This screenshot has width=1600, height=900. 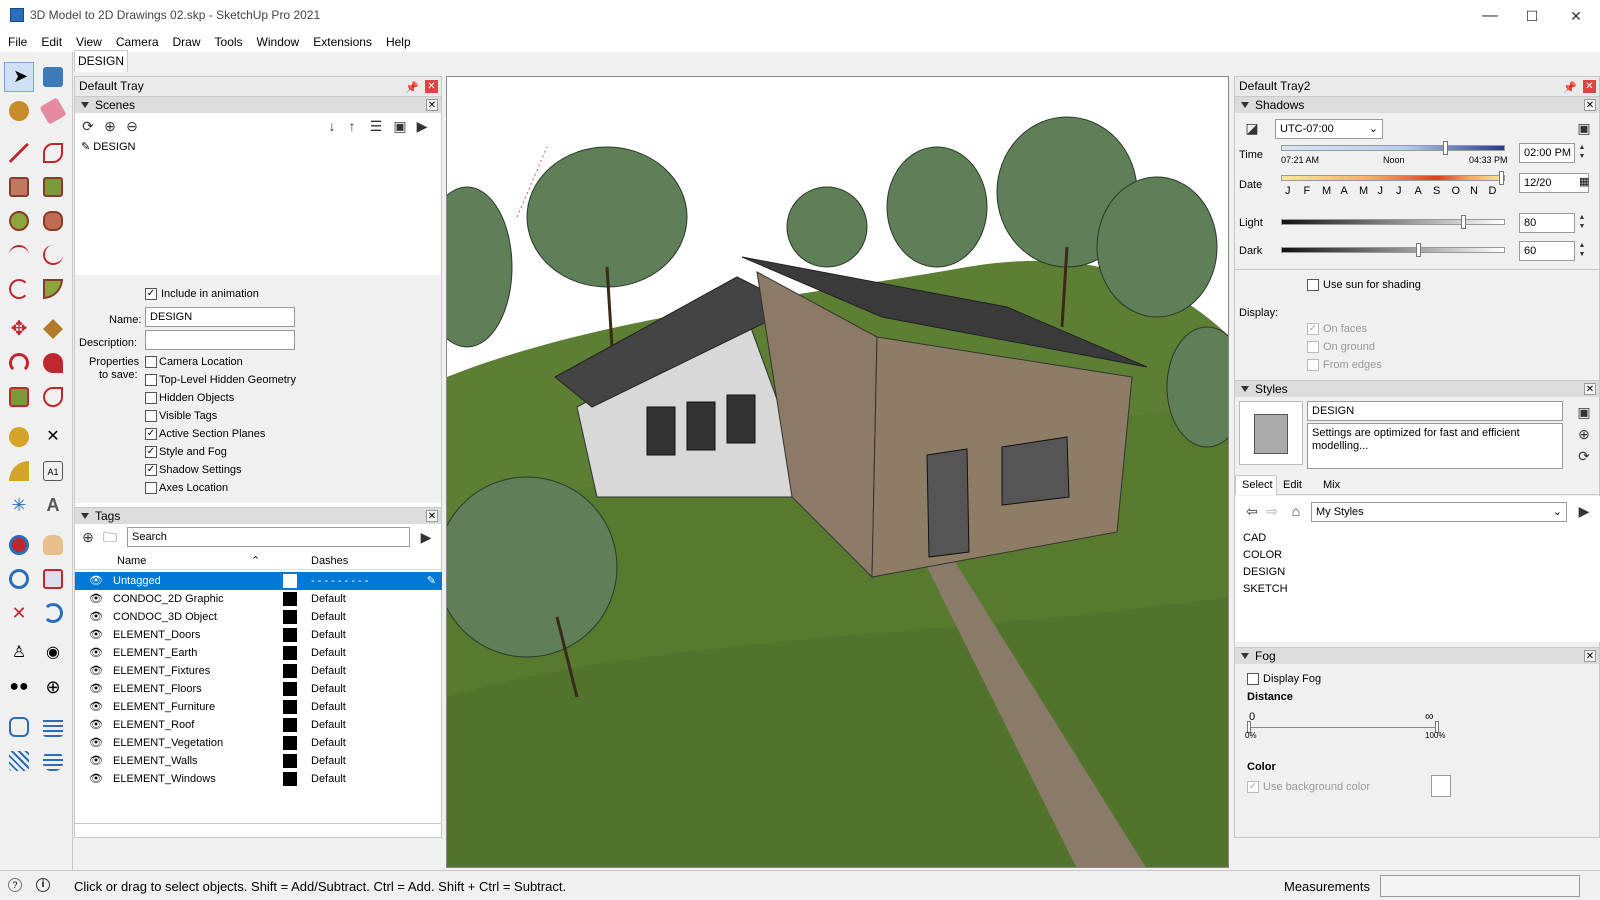 I want to click on three-point-arc-button, so click(x=19, y=289).